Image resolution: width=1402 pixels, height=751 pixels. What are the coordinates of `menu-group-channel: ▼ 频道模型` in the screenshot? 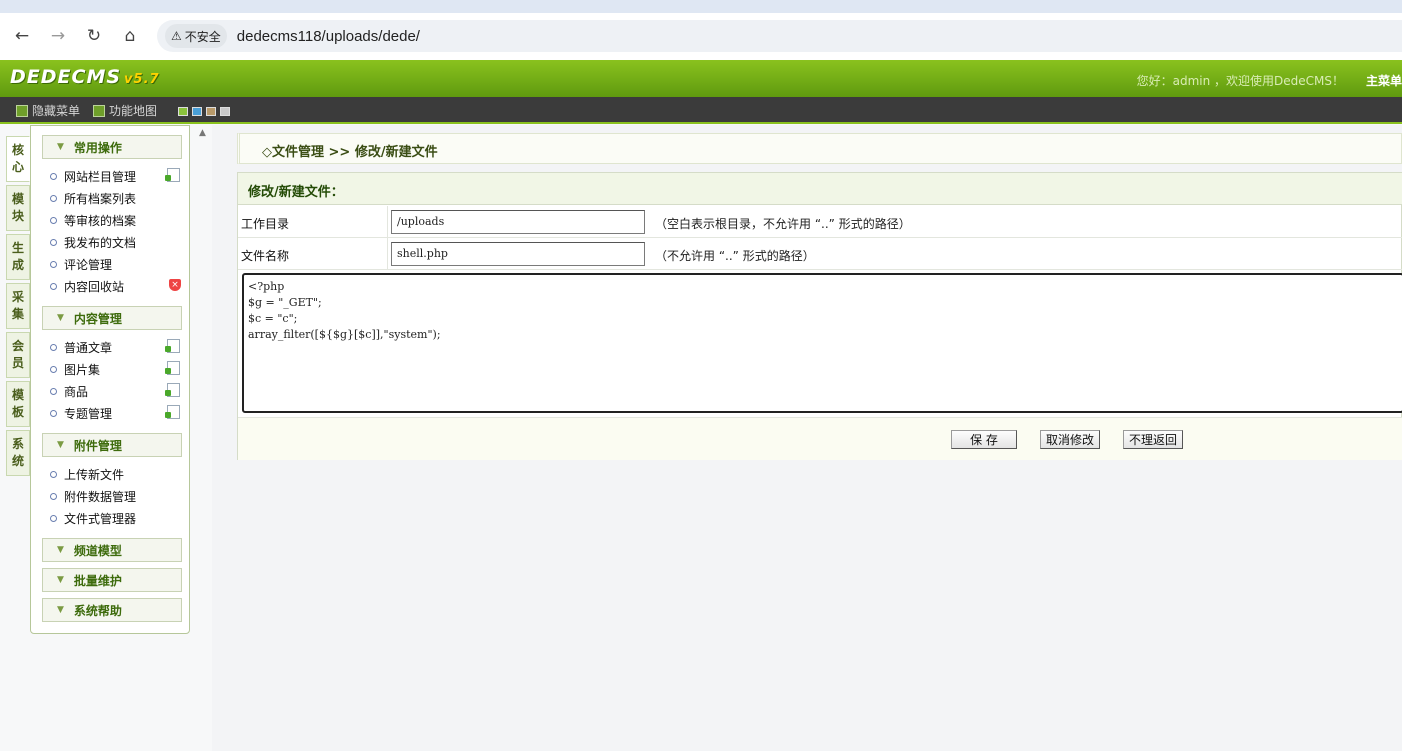 It's located at (112, 550).